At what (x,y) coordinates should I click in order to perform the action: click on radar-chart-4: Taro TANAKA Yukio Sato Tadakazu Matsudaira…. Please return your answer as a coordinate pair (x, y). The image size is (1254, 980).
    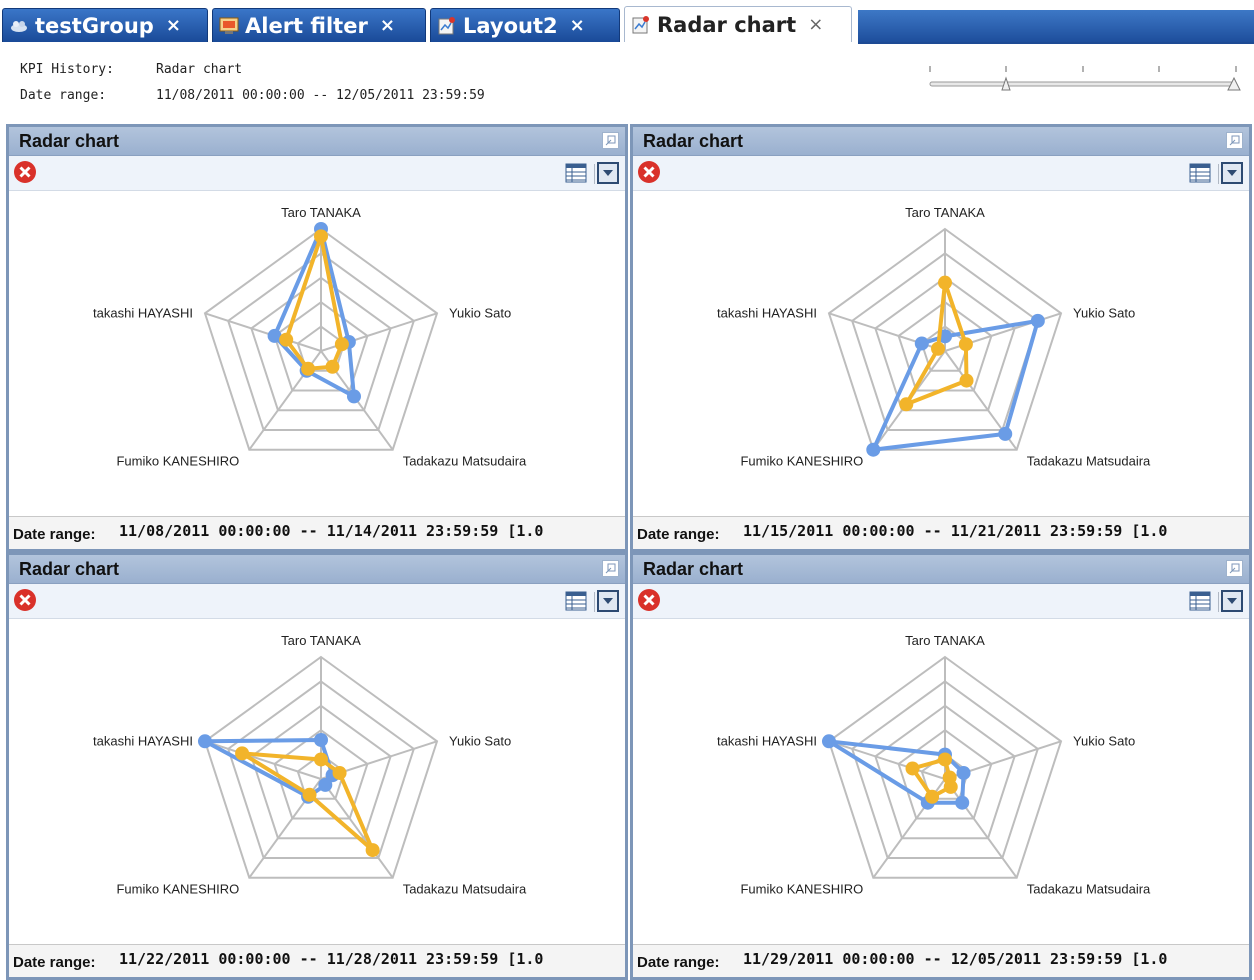
    Looking at the image, I should click on (934, 765).